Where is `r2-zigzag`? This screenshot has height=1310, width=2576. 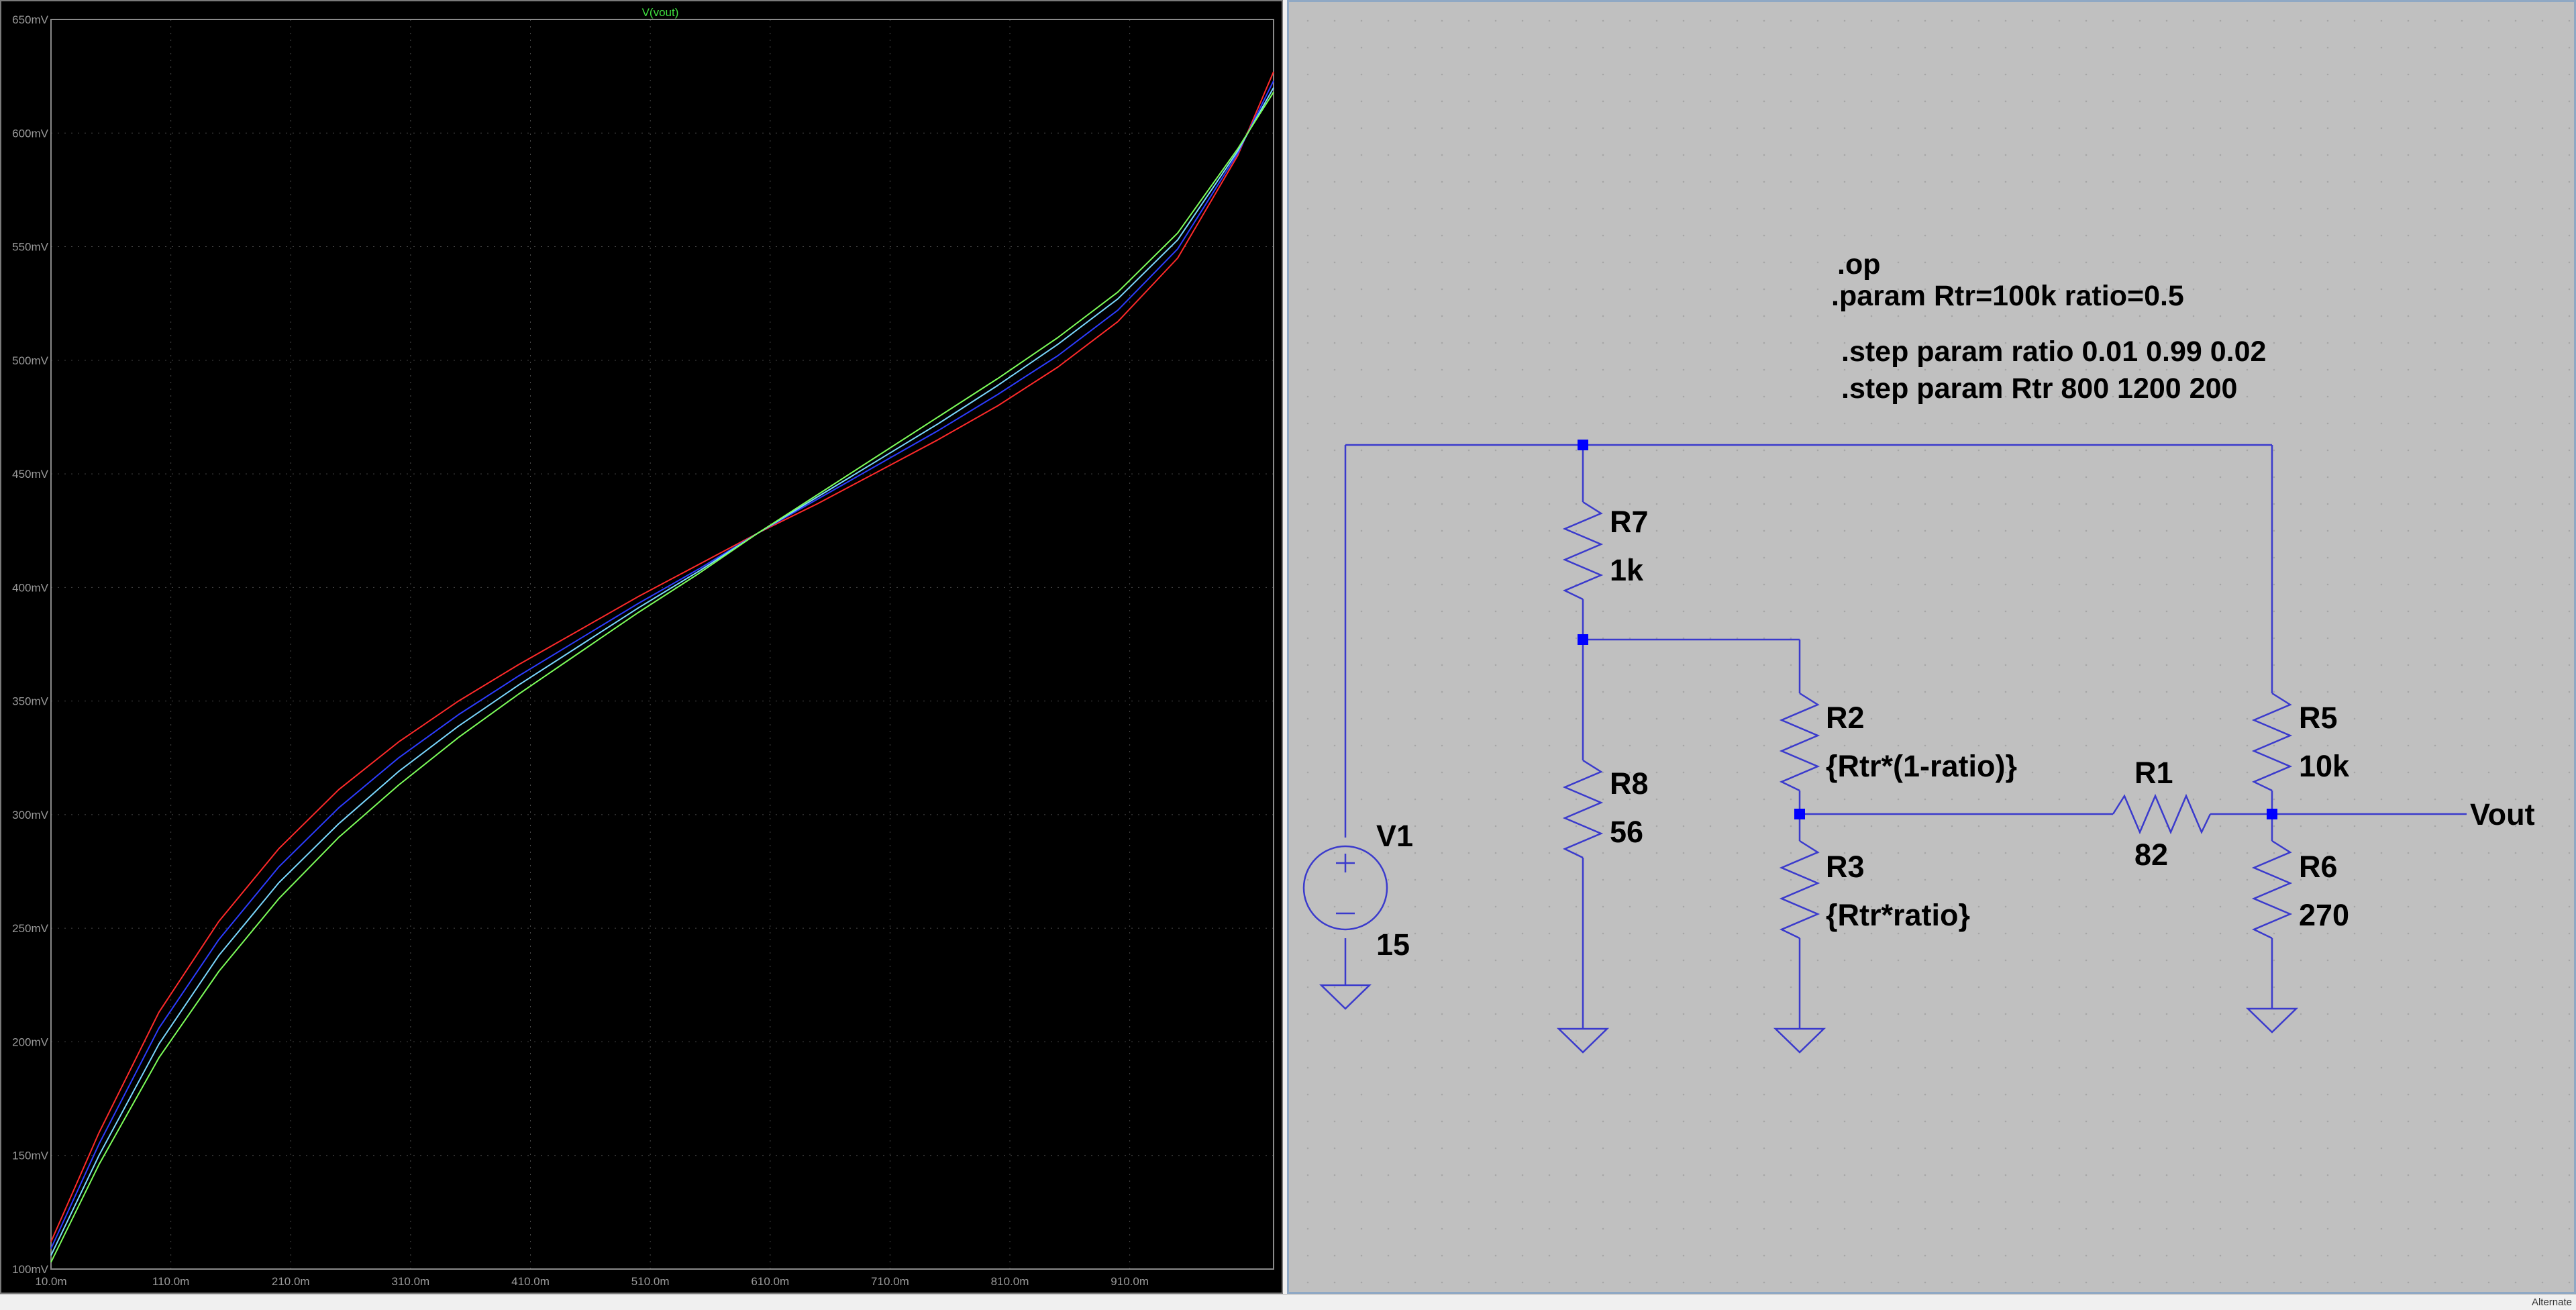 r2-zigzag is located at coordinates (1799, 742).